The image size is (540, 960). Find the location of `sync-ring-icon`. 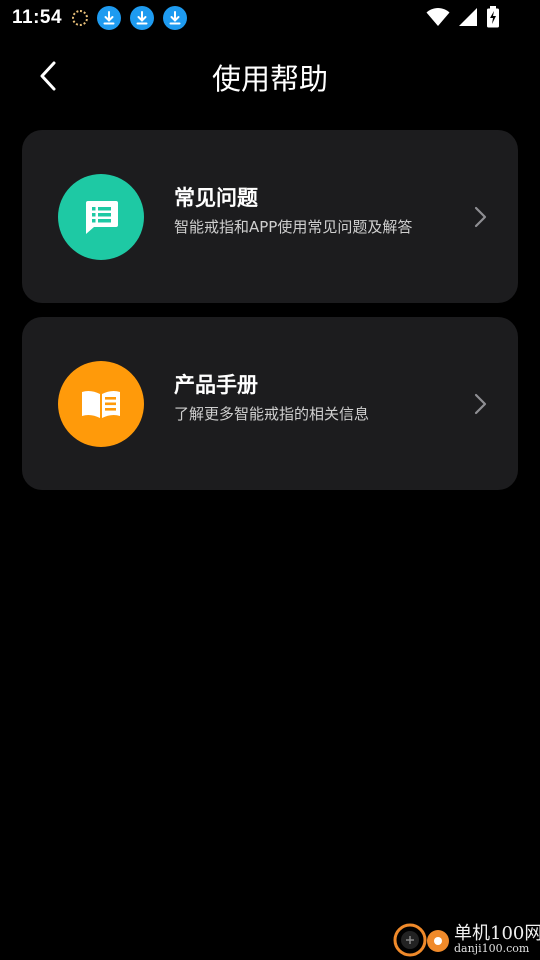

sync-ring-icon is located at coordinates (80, 18).